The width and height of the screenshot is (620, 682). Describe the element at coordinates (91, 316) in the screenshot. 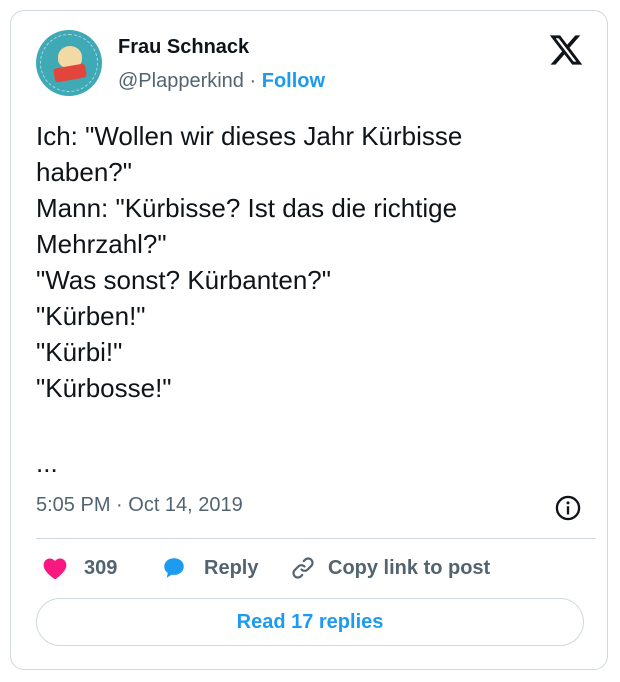

I see `tweet-line: "Kürben!"` at that location.